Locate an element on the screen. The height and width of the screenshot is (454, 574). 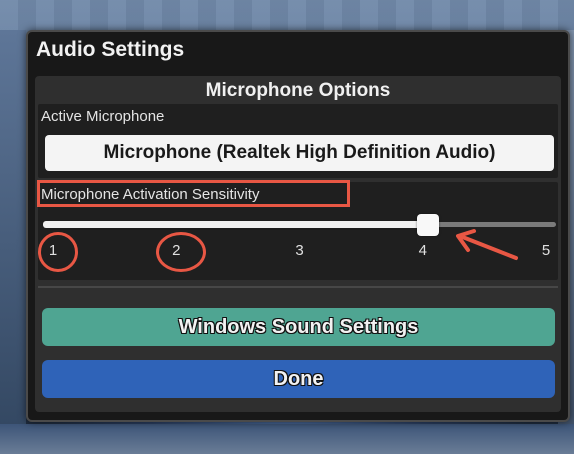
background-left is located at coordinates (13, 242).